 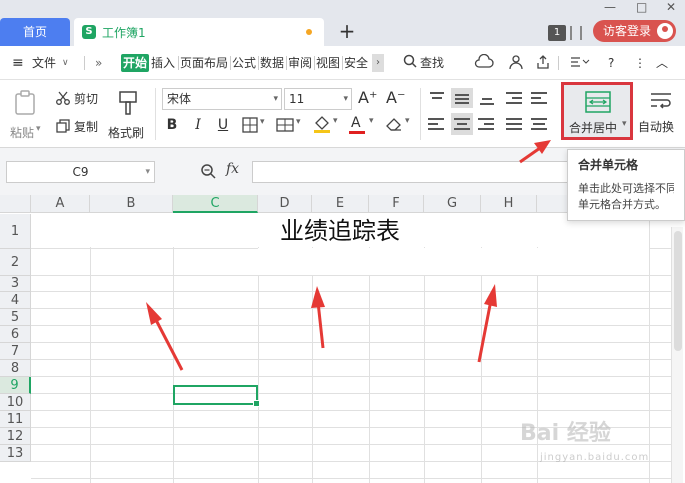 I want to click on collapse-ribbon-icon: ︿, so click(x=662, y=63).